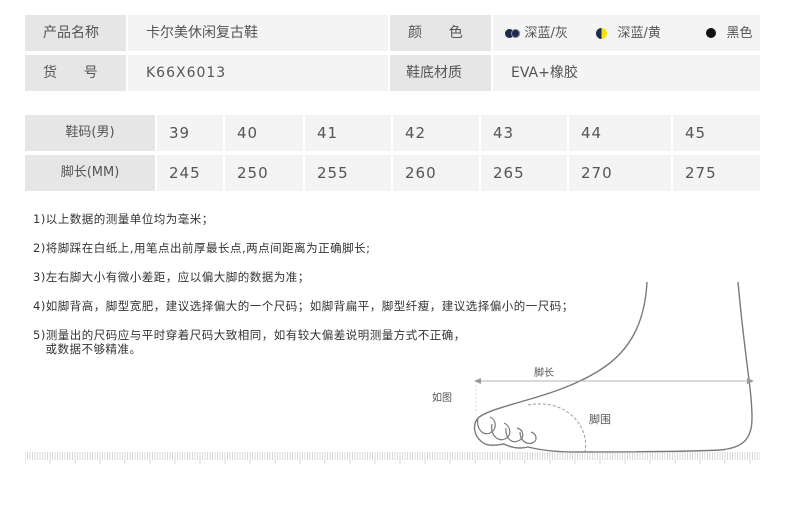  Describe the element at coordinates (750, 381) in the screenshot. I see `arrow-right-icon` at that location.